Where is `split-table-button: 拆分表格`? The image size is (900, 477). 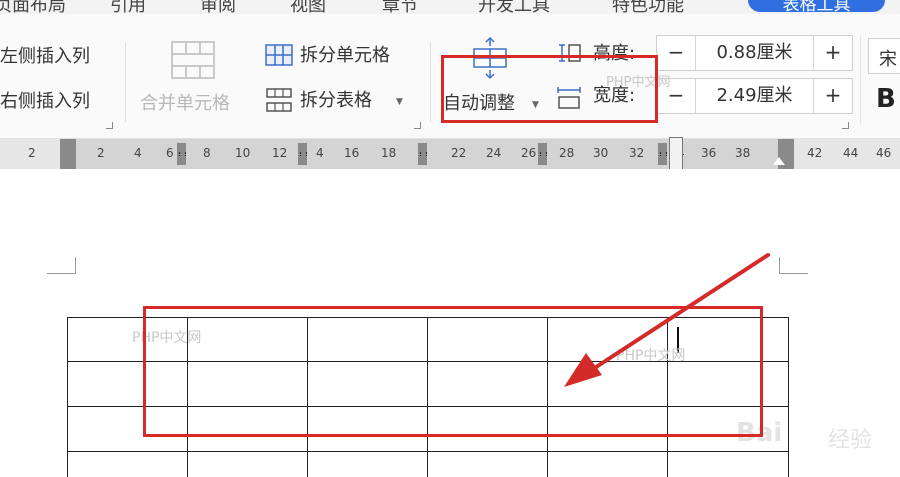 split-table-button: 拆分表格 is located at coordinates (336, 101).